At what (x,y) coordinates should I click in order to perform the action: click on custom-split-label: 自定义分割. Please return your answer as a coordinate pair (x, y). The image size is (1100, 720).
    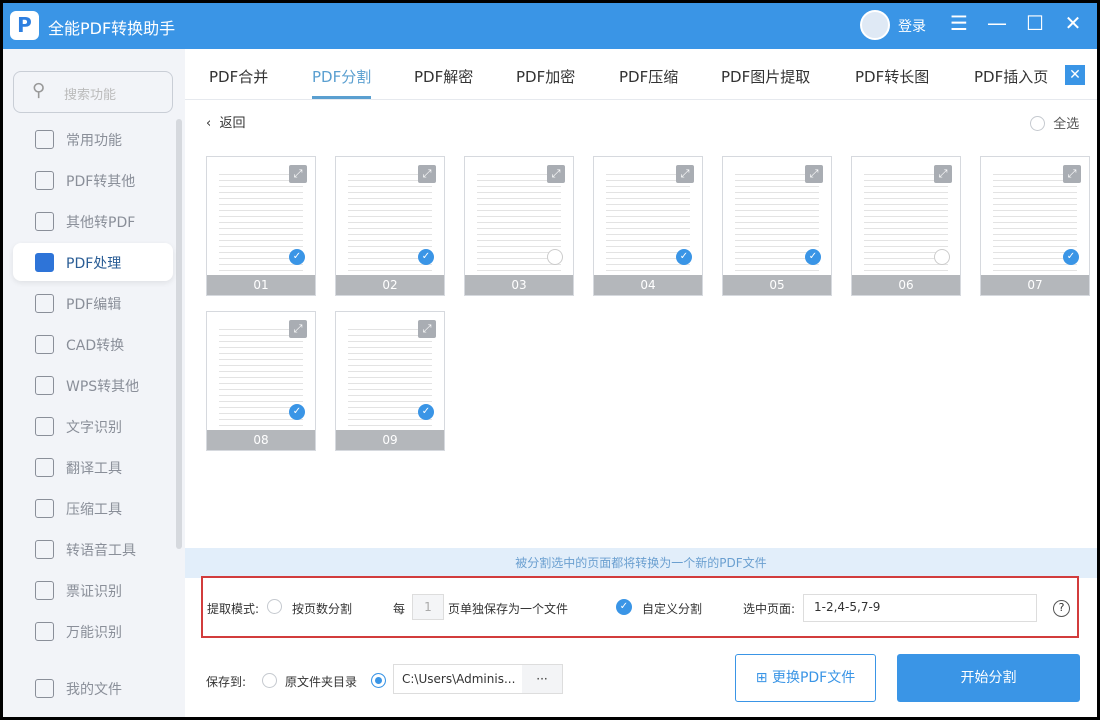
    Looking at the image, I should click on (672, 609).